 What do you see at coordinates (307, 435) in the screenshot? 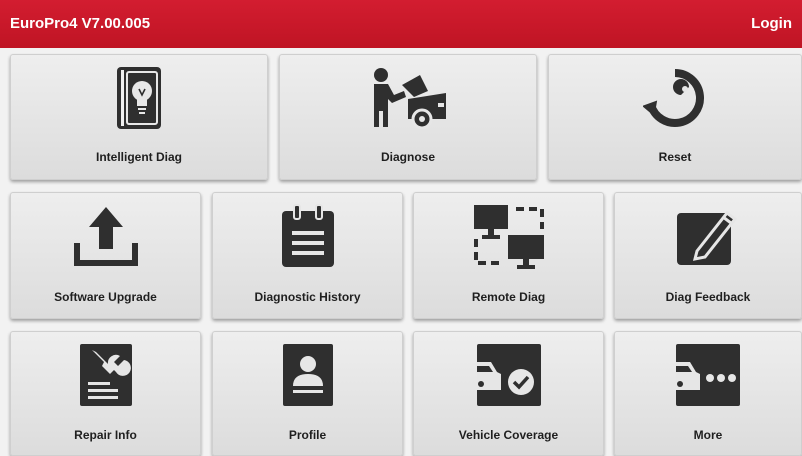
I see `profile-label: Profile` at bounding box center [307, 435].